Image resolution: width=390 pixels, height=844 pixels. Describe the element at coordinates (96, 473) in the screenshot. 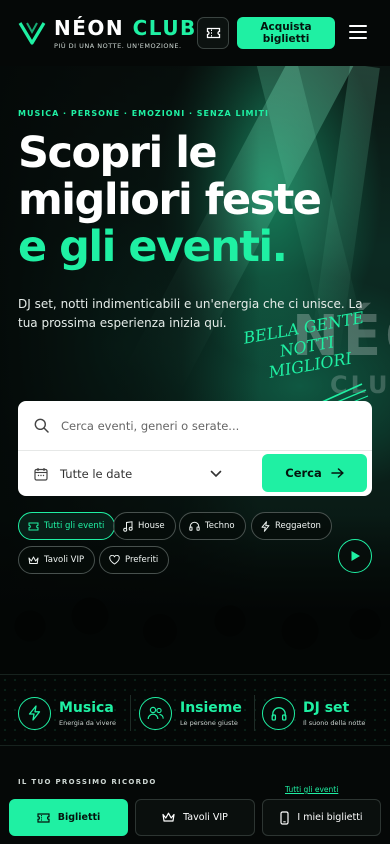

I see `date-select-value: Tutte le date` at that location.